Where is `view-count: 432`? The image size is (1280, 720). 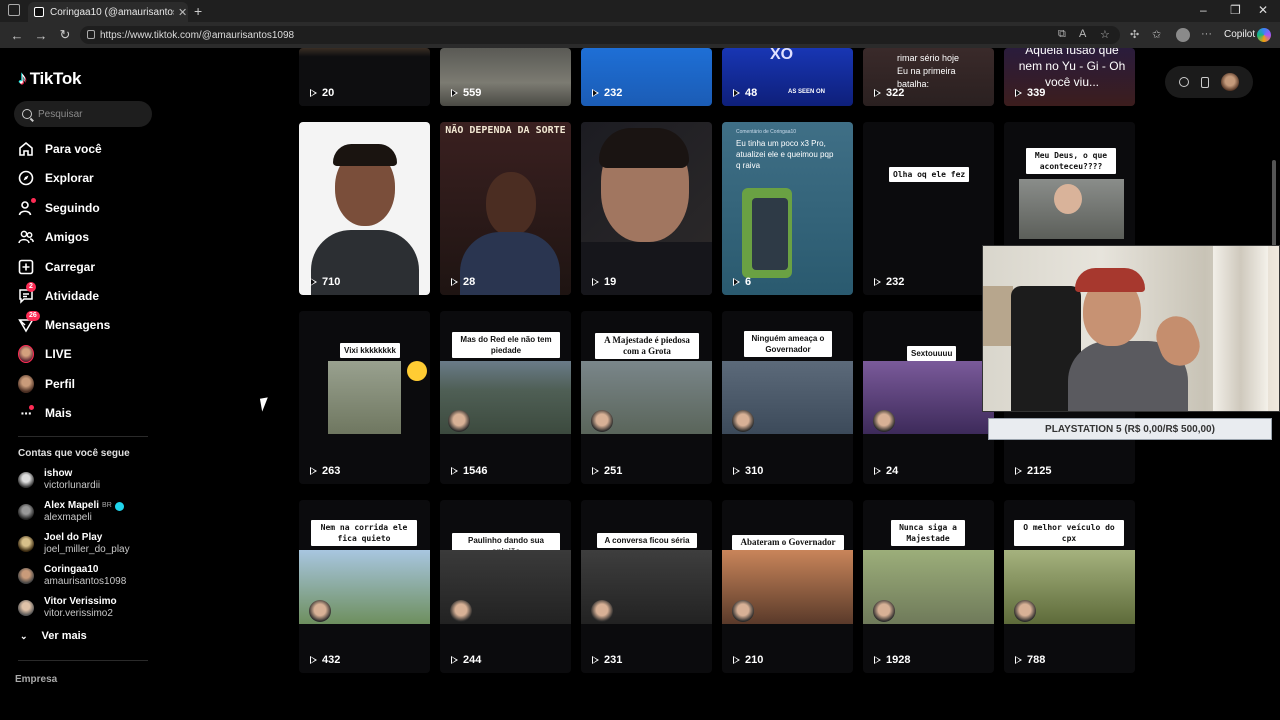 view-count: 432 is located at coordinates (331, 660).